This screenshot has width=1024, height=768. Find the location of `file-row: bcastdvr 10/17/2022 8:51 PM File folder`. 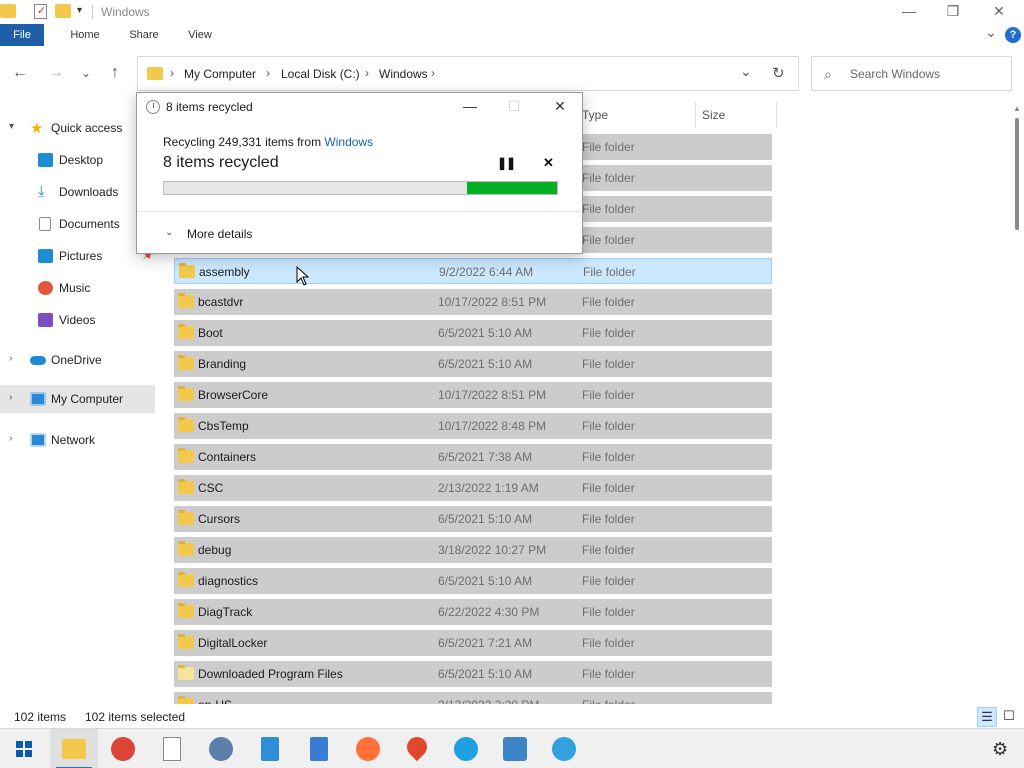

file-row: bcastdvr 10/17/2022 8:51 PM File folder is located at coordinates (473, 302).